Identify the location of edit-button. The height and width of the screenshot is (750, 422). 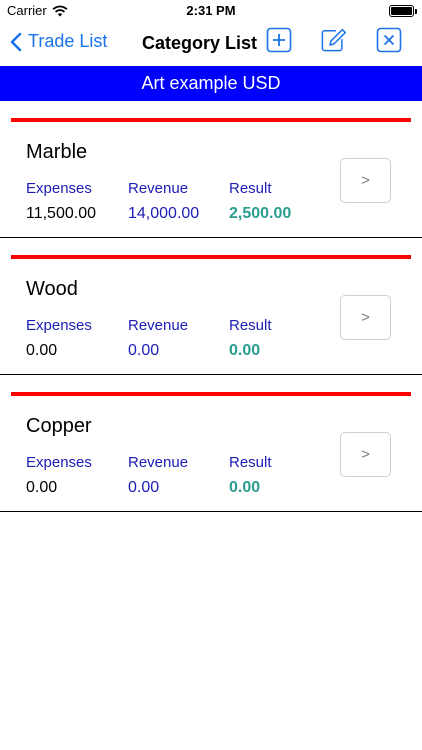
(334, 40).